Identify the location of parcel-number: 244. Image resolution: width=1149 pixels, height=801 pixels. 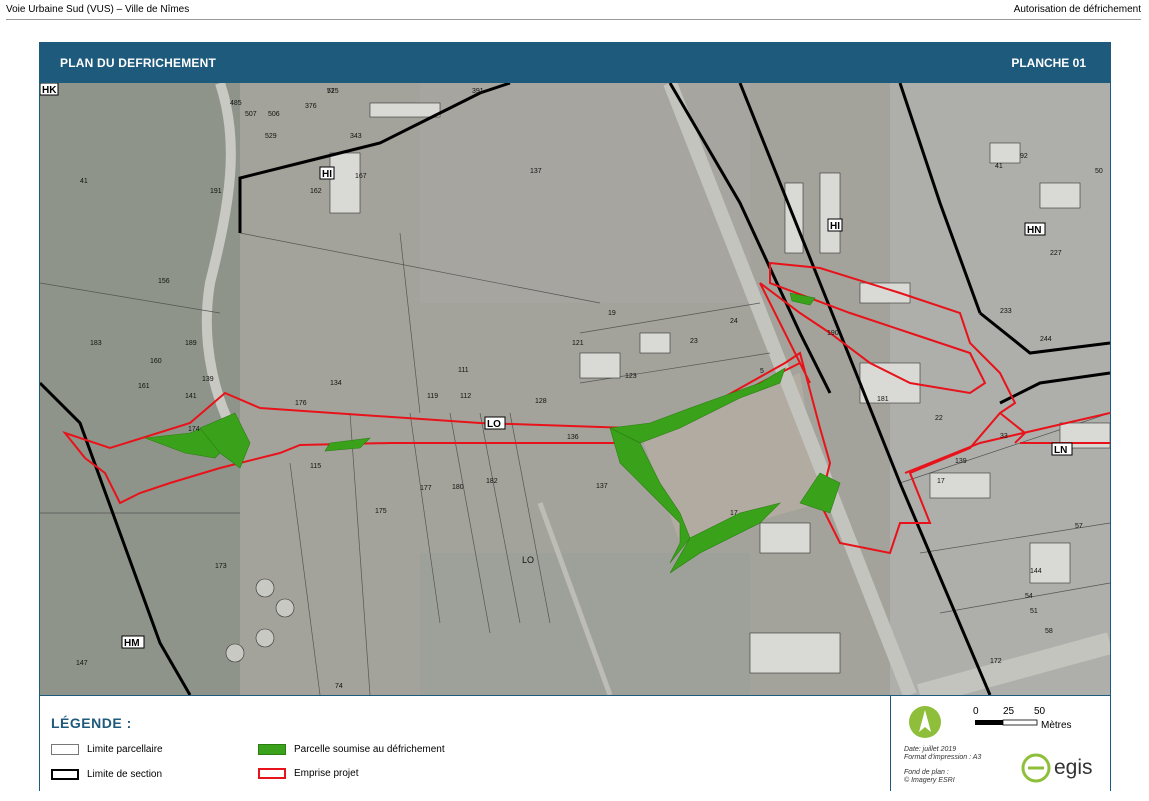
(1046, 339).